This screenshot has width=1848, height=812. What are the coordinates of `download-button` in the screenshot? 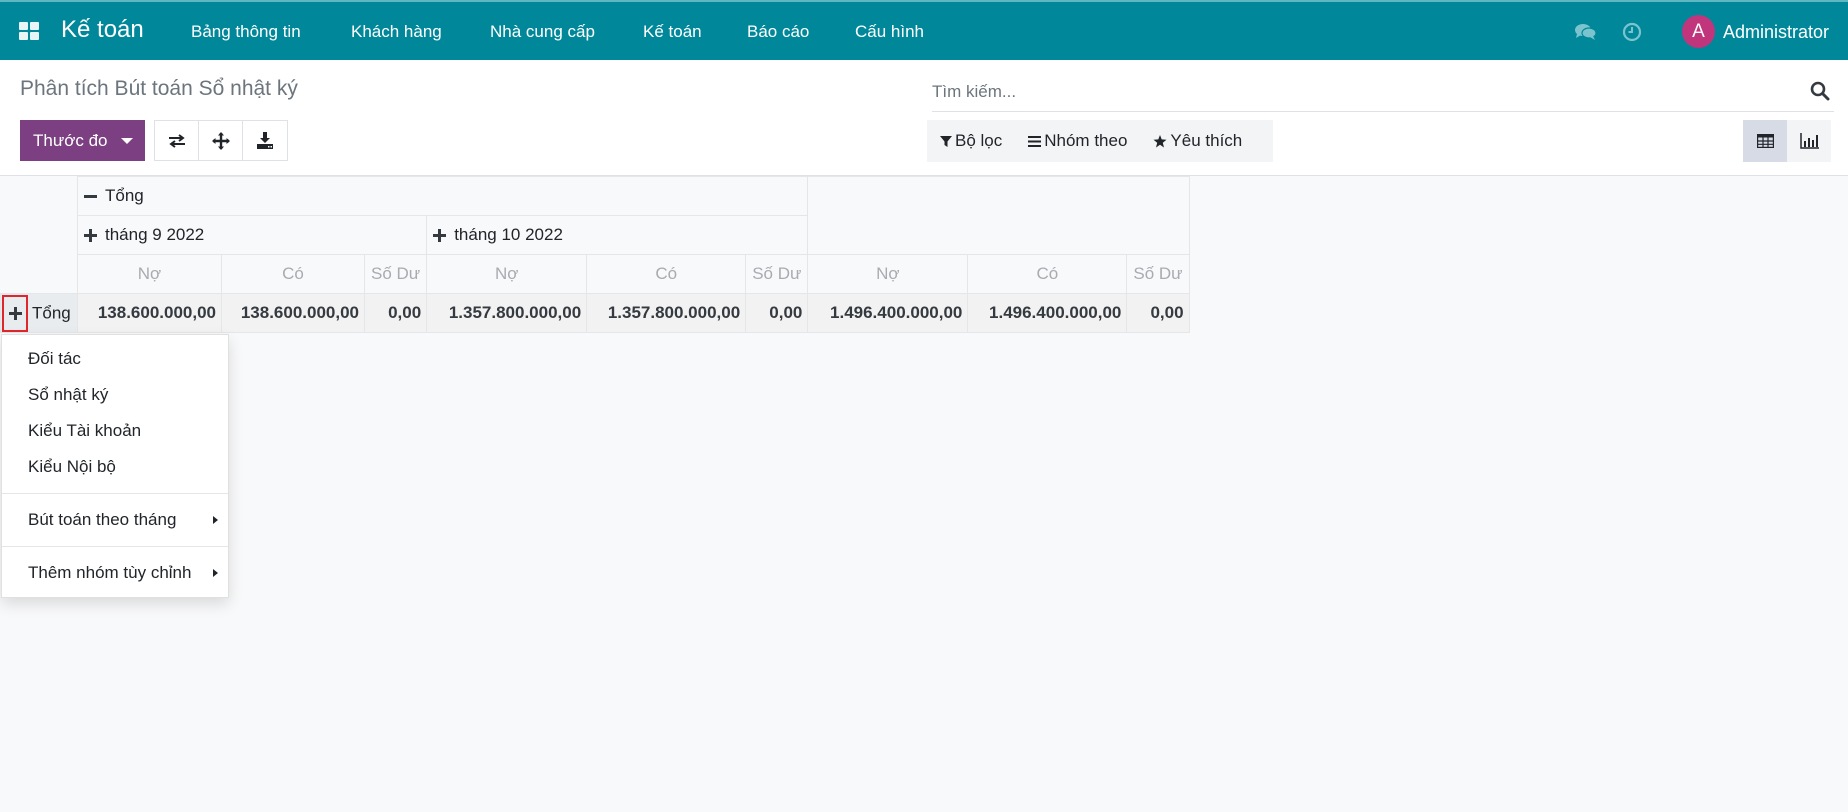 It's located at (265, 140).